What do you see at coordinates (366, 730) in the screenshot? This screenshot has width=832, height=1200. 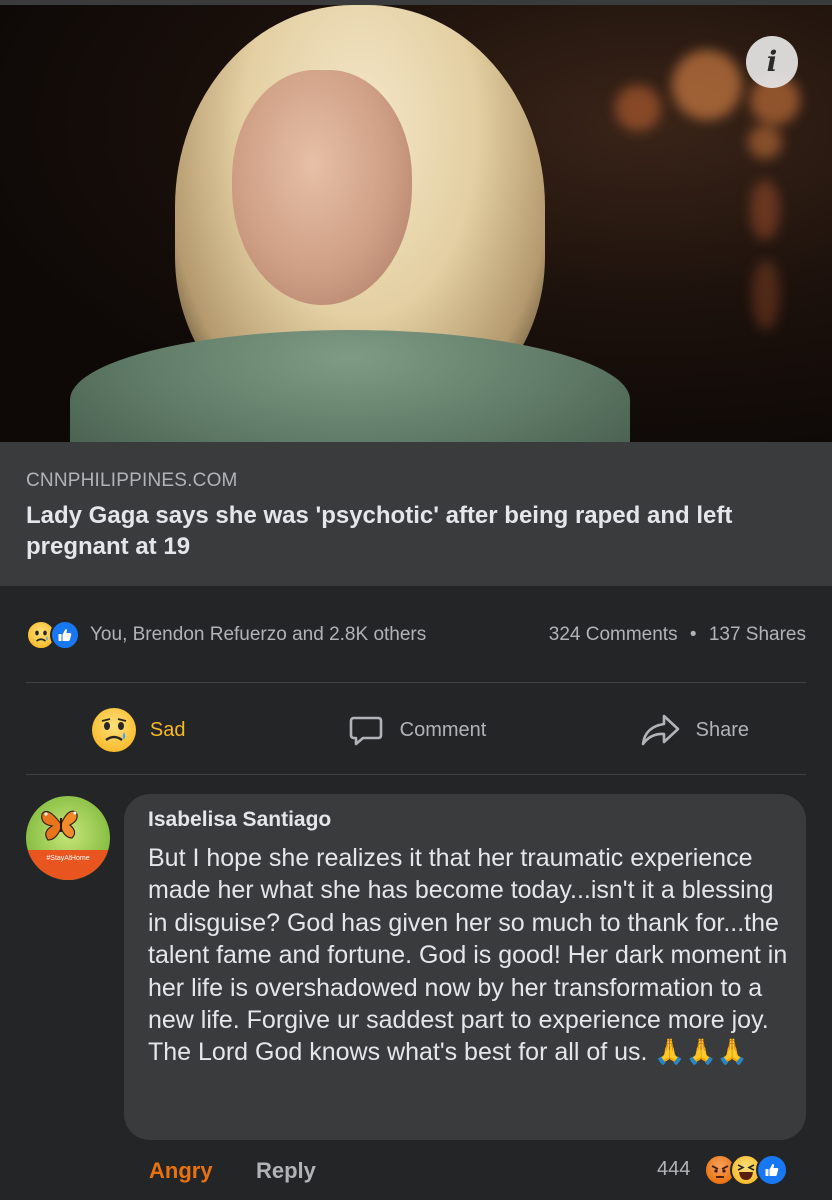 I see `comment-icon` at bounding box center [366, 730].